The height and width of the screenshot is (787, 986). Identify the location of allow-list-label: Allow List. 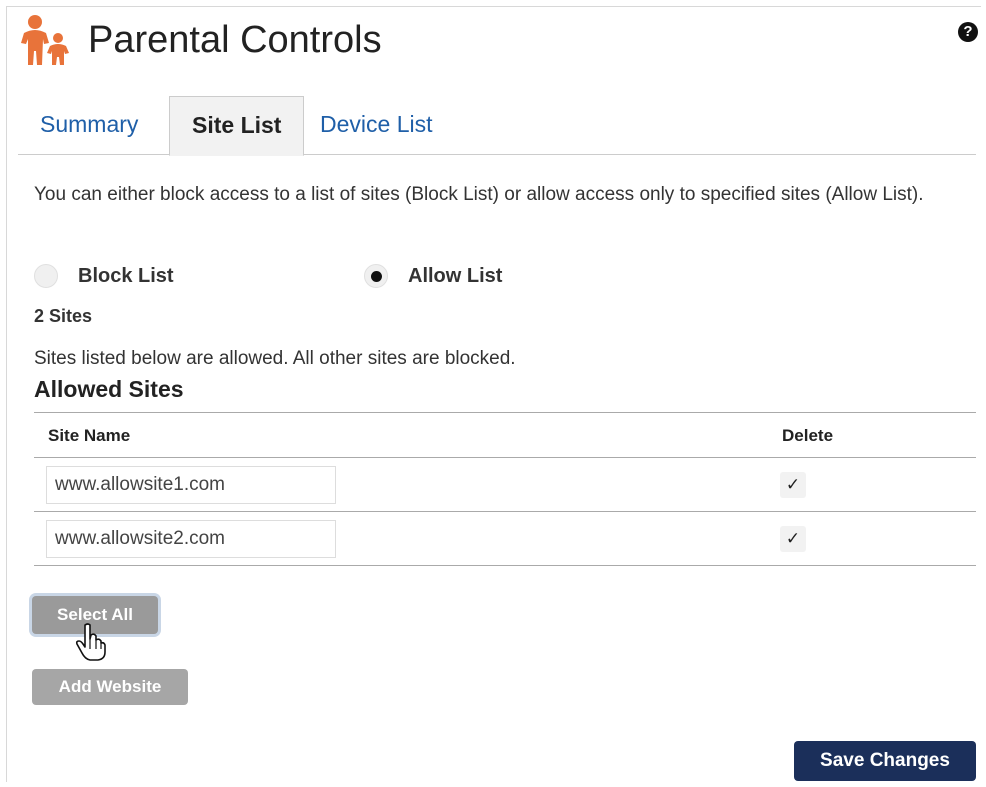
(455, 275).